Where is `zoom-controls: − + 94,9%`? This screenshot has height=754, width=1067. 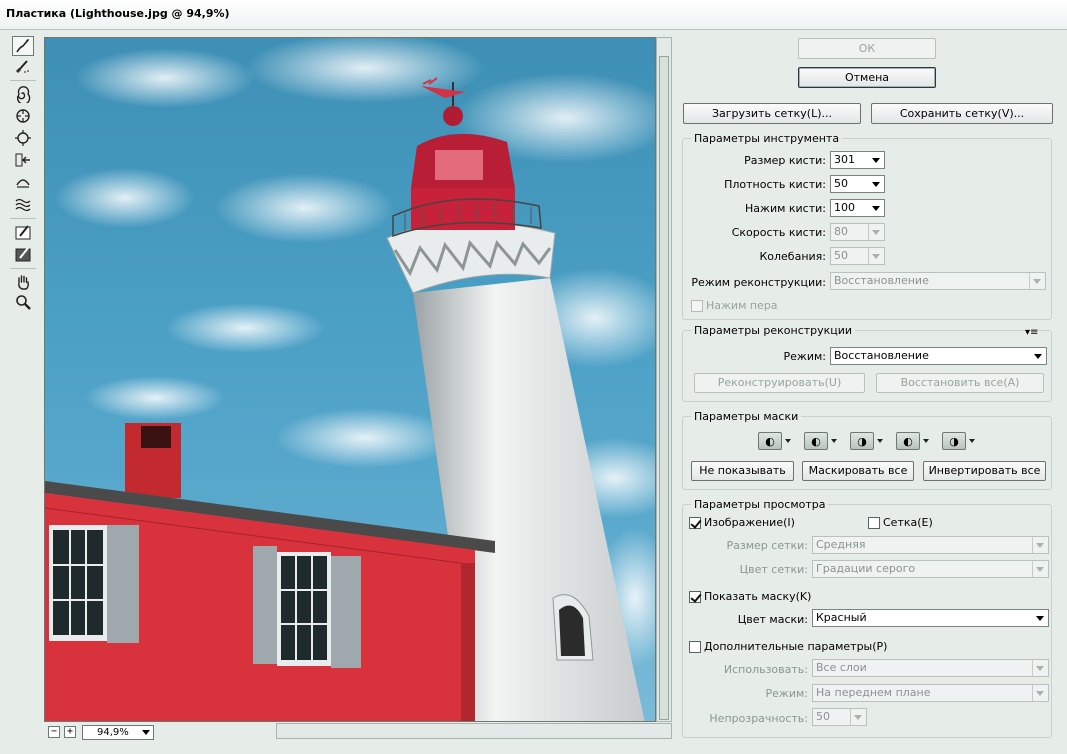
zoom-controls: − + 94,9% is located at coordinates (101, 732).